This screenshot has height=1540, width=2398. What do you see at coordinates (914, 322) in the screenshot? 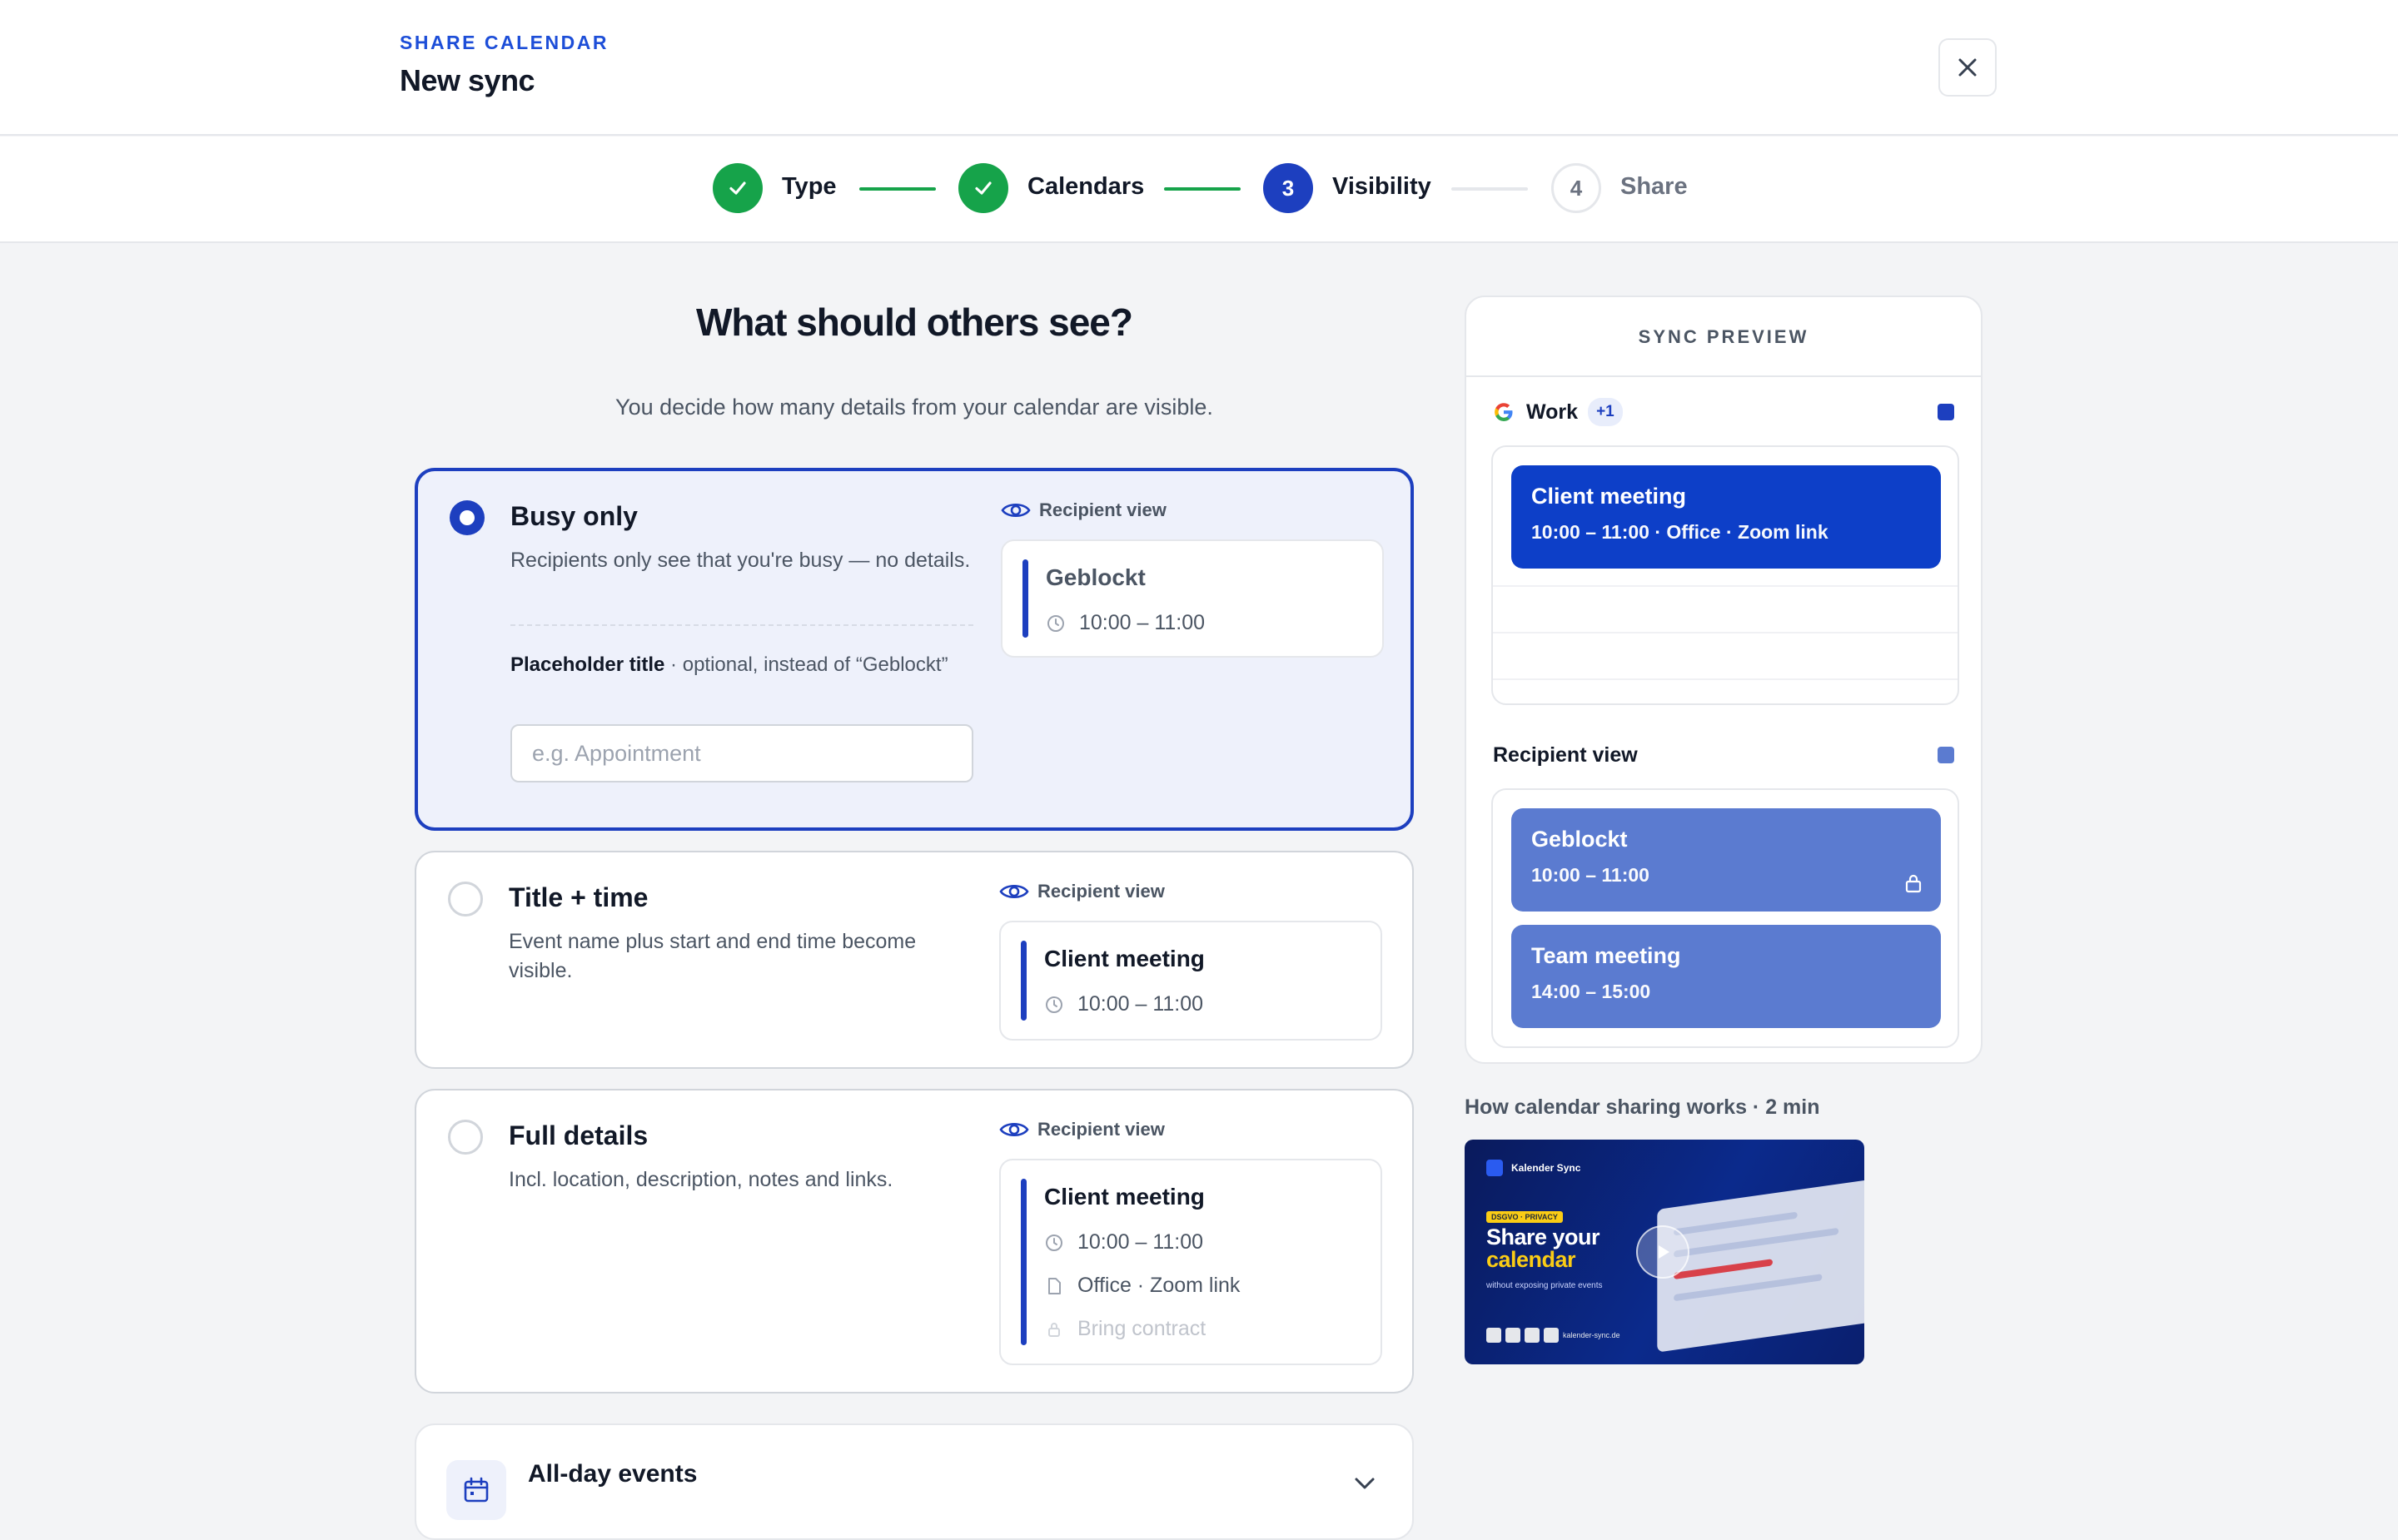
I see `section-heading: What should others see?` at bounding box center [914, 322].